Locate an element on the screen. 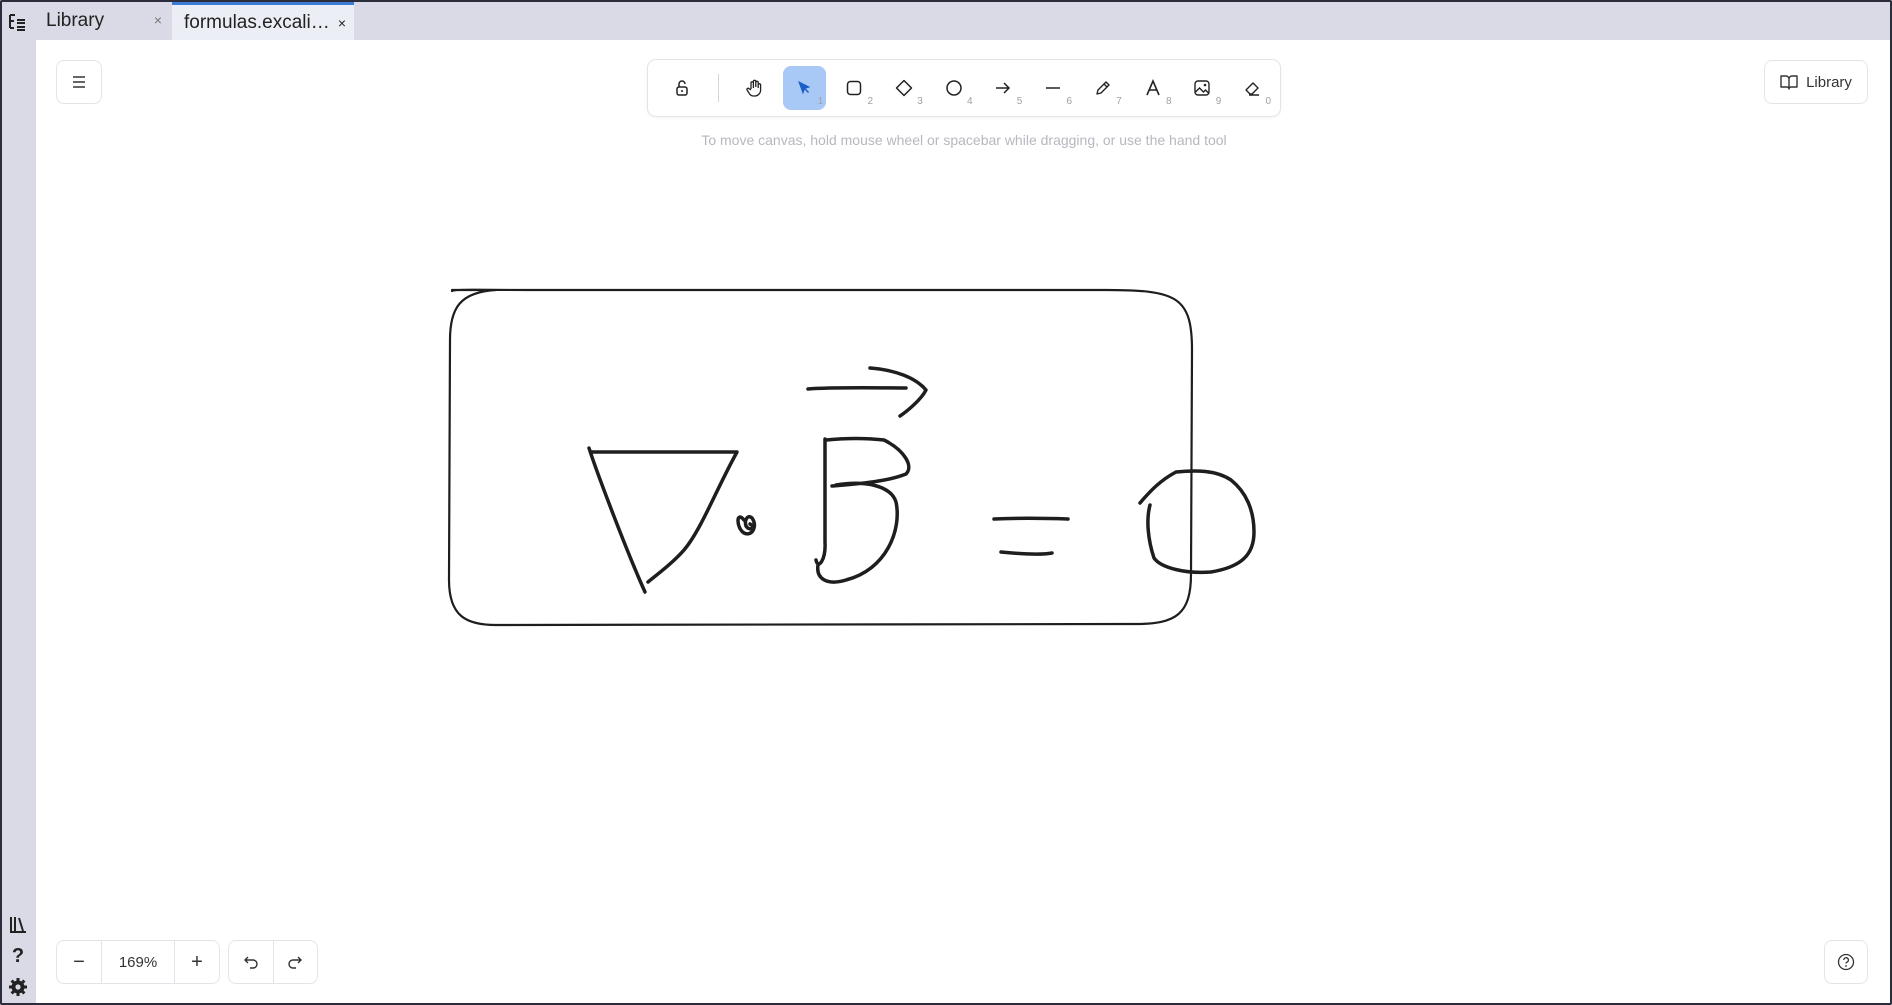 Image resolution: width=1892 pixels, height=1005 pixels. left-ribbon: ? is located at coordinates (18, 502).